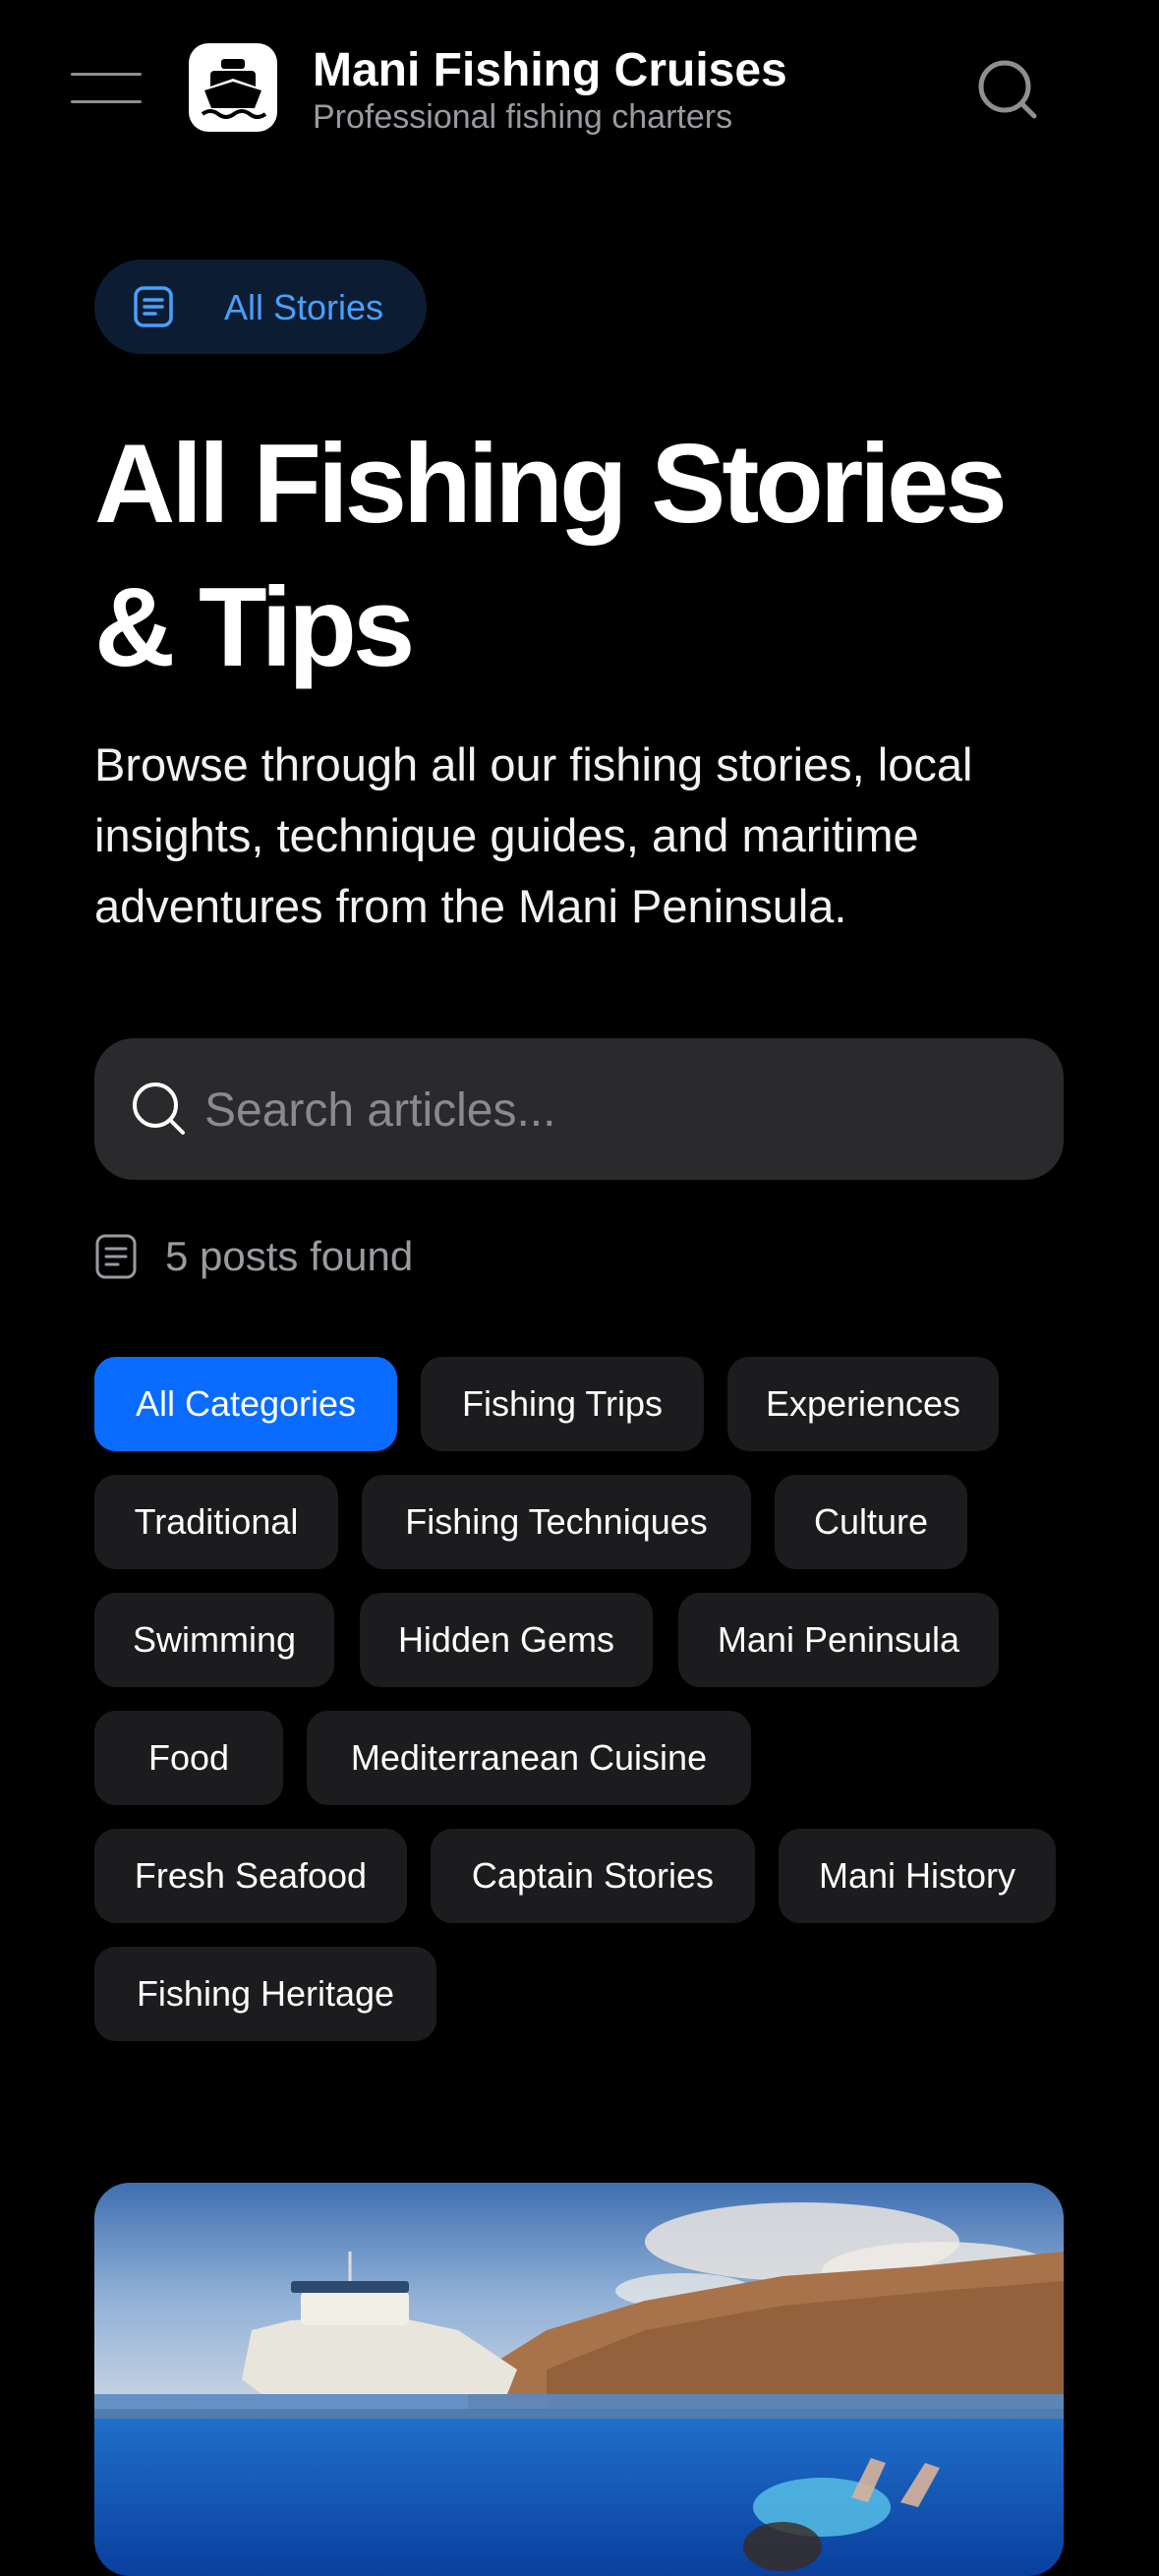 This screenshot has height=2576, width=1159. I want to click on category-chip: Mediterranean Cuisine, so click(529, 1758).